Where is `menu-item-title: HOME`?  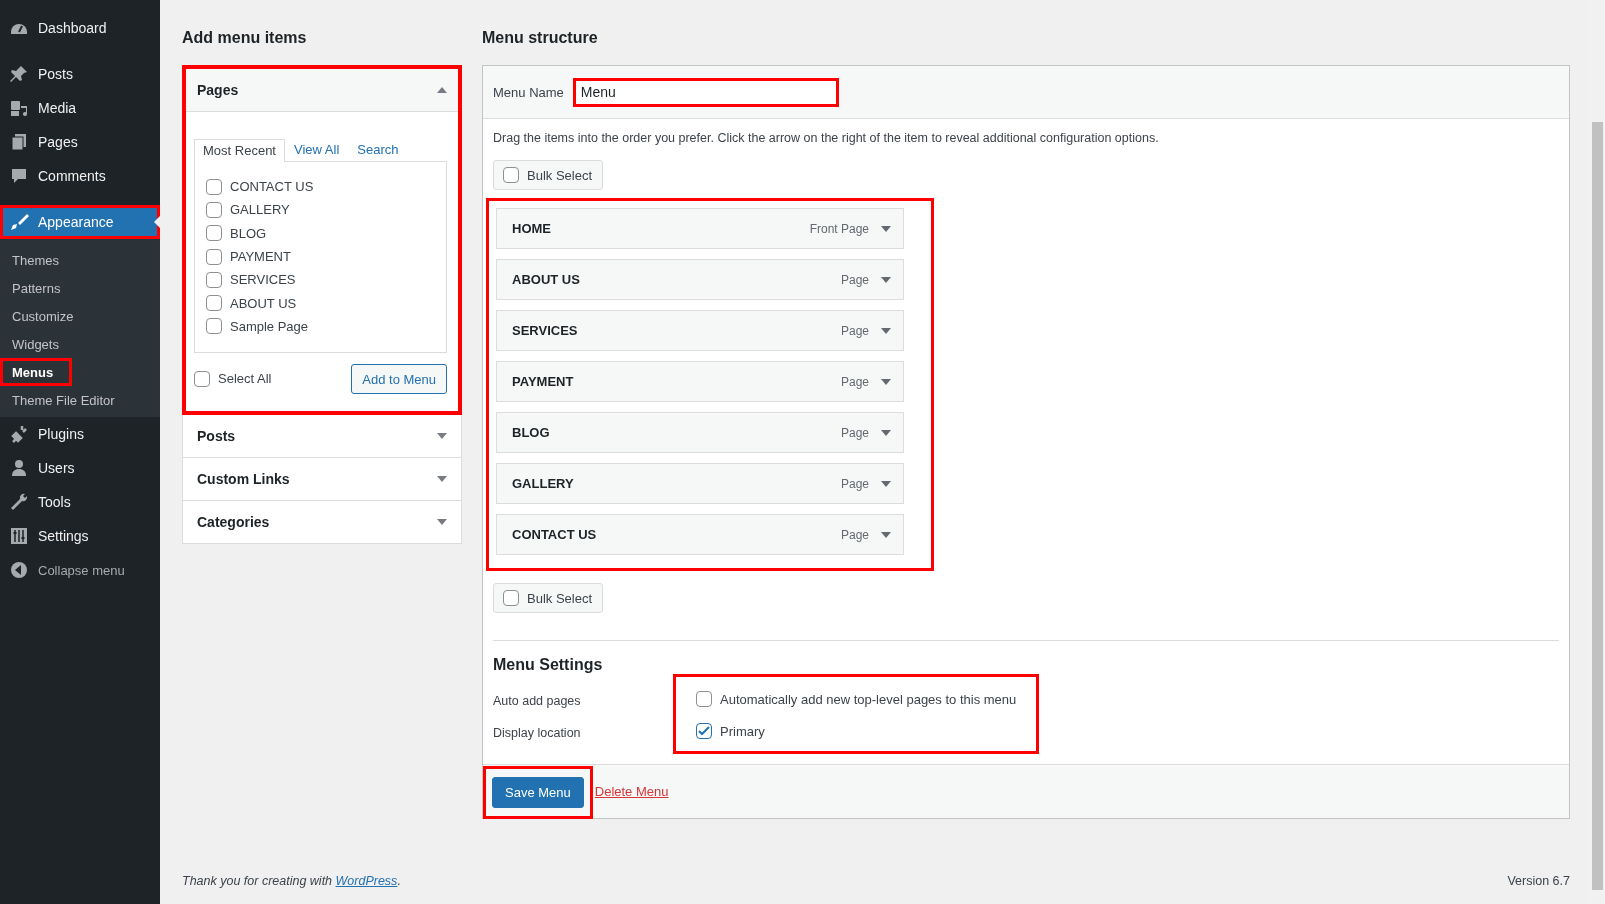
menu-item-title: HOME is located at coordinates (532, 228).